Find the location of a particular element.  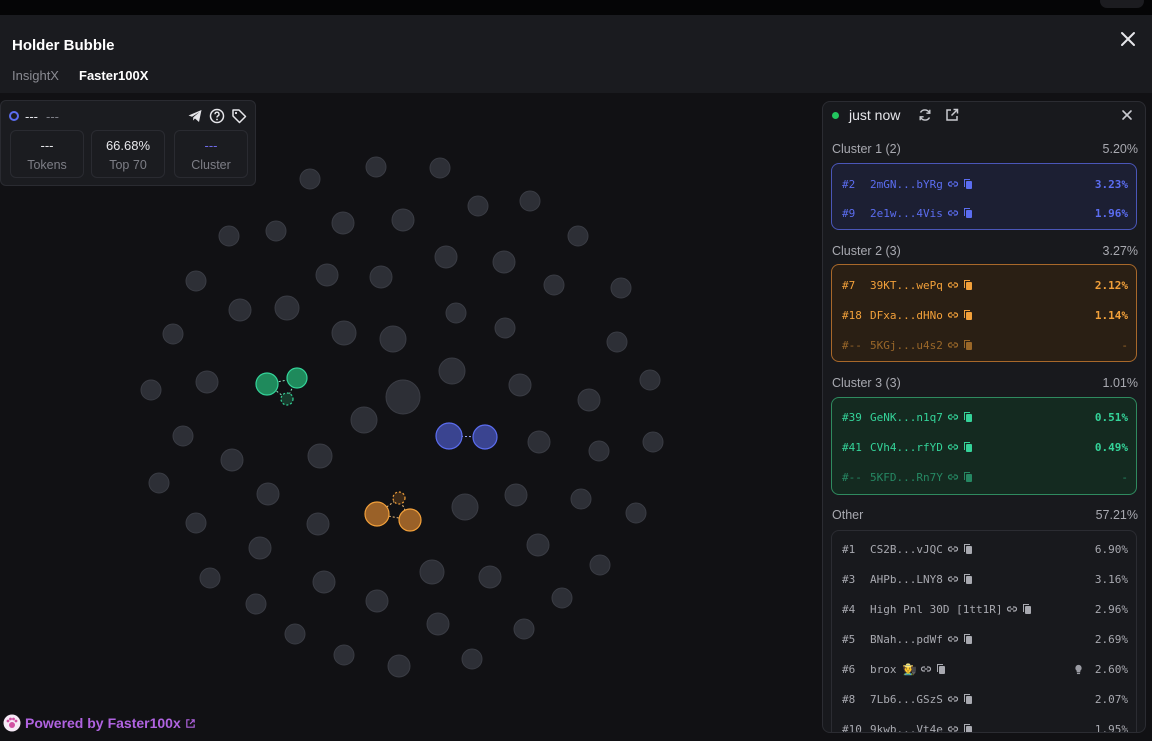

holder-row: #7 39KT...wePq 2.12% is located at coordinates (985, 285).